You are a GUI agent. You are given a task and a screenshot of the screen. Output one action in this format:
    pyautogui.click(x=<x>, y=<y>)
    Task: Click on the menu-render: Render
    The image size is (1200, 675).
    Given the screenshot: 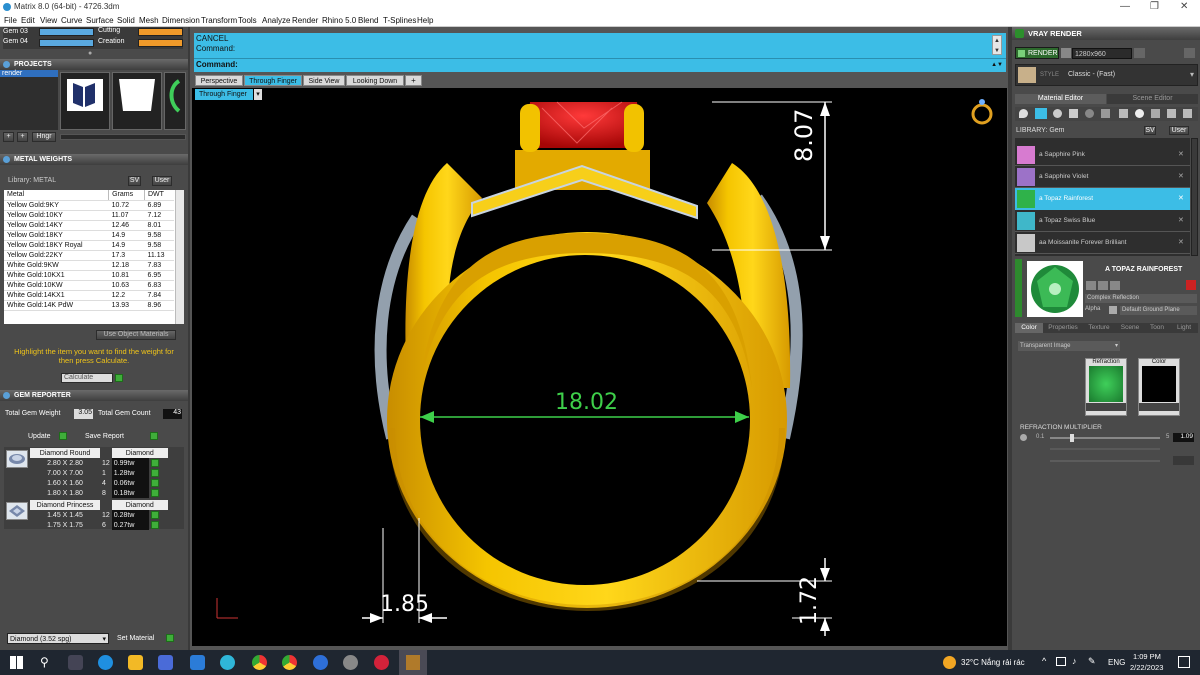 What is the action you would take?
    pyautogui.click(x=305, y=20)
    